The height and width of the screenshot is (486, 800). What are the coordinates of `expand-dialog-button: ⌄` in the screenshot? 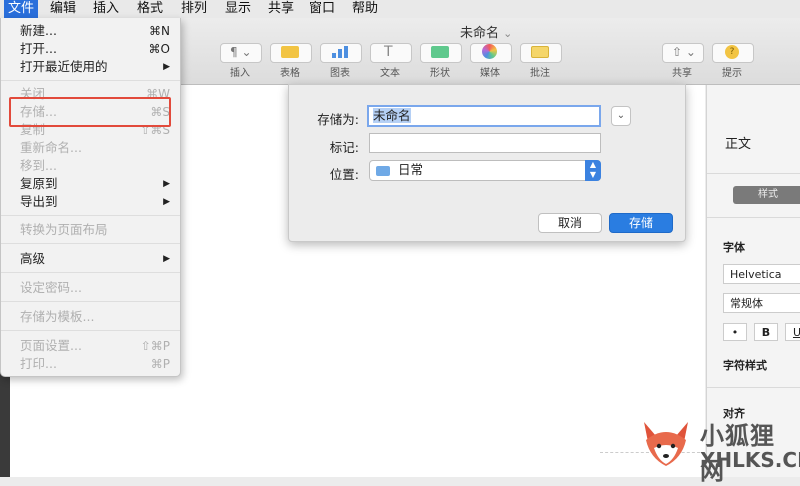 It's located at (621, 116).